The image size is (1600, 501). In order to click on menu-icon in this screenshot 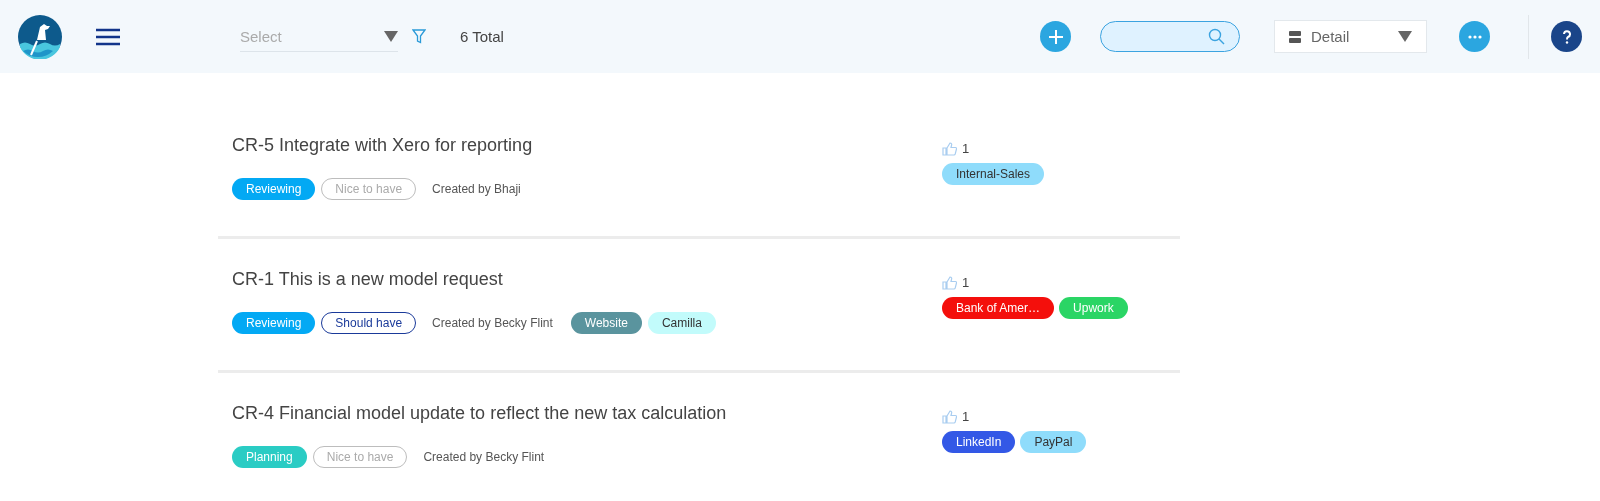, I will do `click(108, 36)`.